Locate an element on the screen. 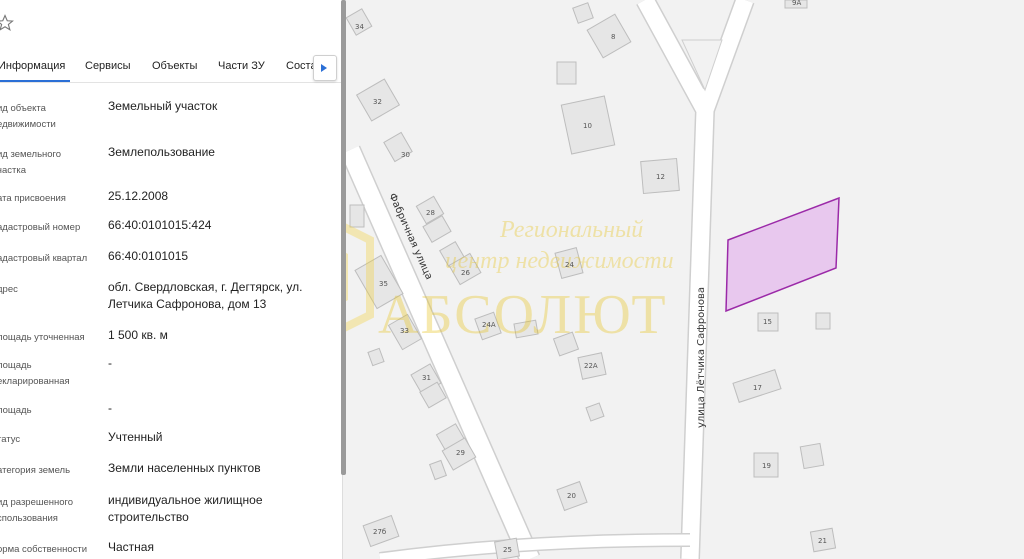 This screenshot has height=559, width=1024. info-row-label: адастровый квартал is located at coordinates (44, 258).